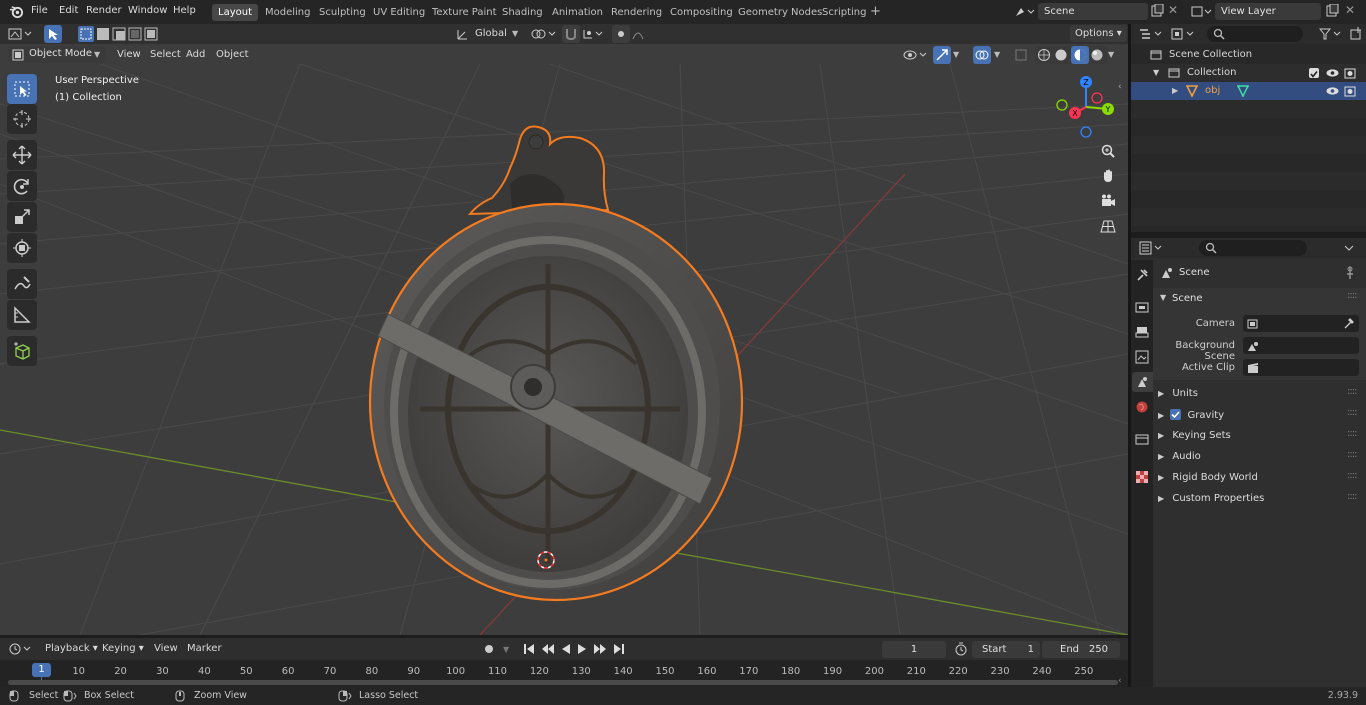  Describe the element at coordinates (16, 13) in the screenshot. I see `blender-logo-icon` at that location.